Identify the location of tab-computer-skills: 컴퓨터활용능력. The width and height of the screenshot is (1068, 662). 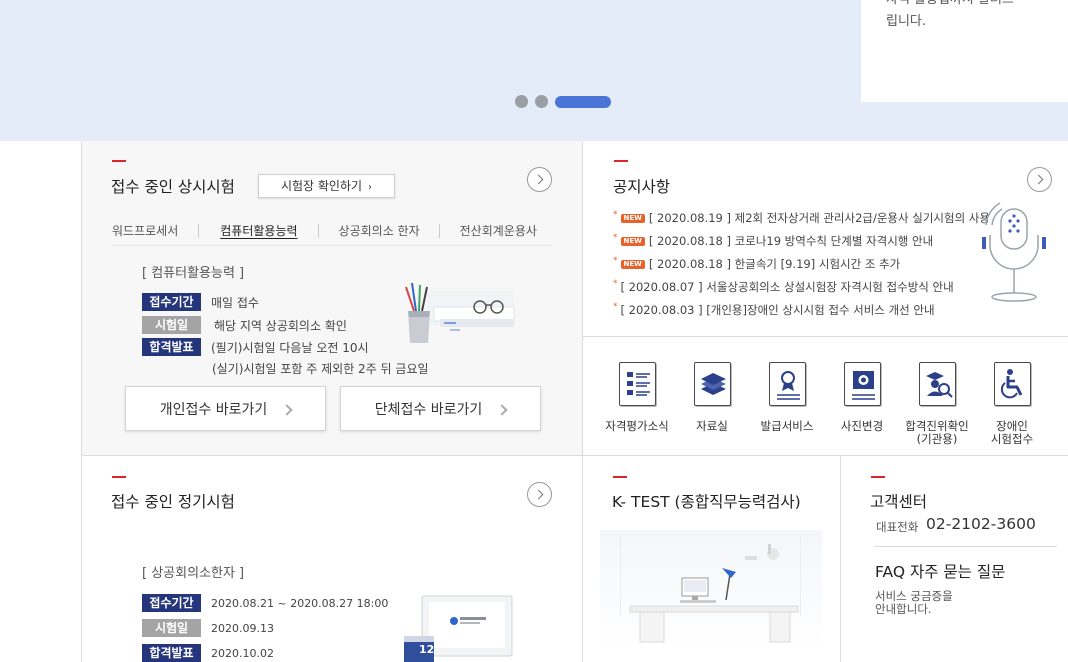
(258, 230).